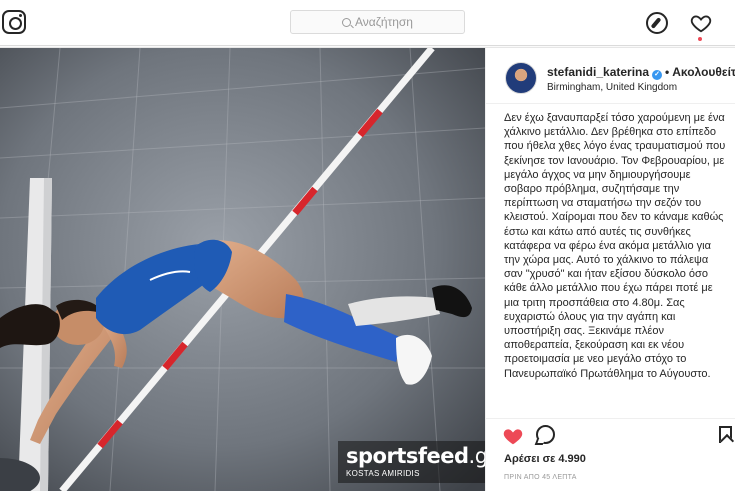 Image resolution: width=735 pixels, height=491 pixels. What do you see at coordinates (14, 22) in the screenshot?
I see `instagram-camera-icon` at bounding box center [14, 22].